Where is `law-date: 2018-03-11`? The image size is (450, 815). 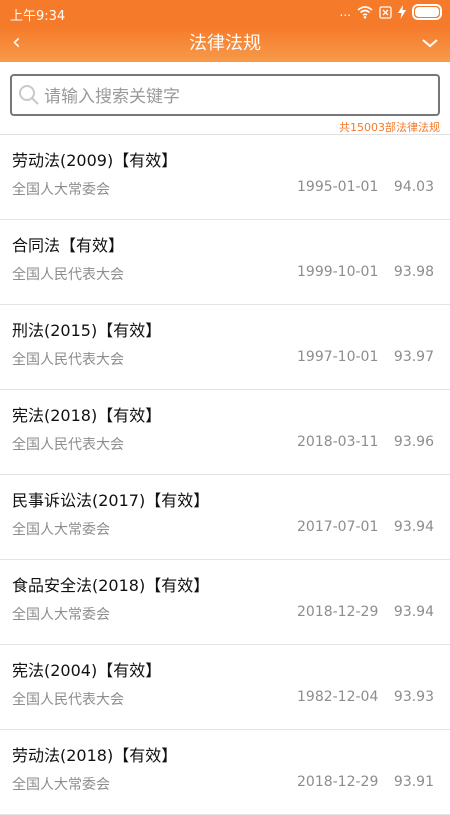 law-date: 2018-03-11 is located at coordinates (338, 442).